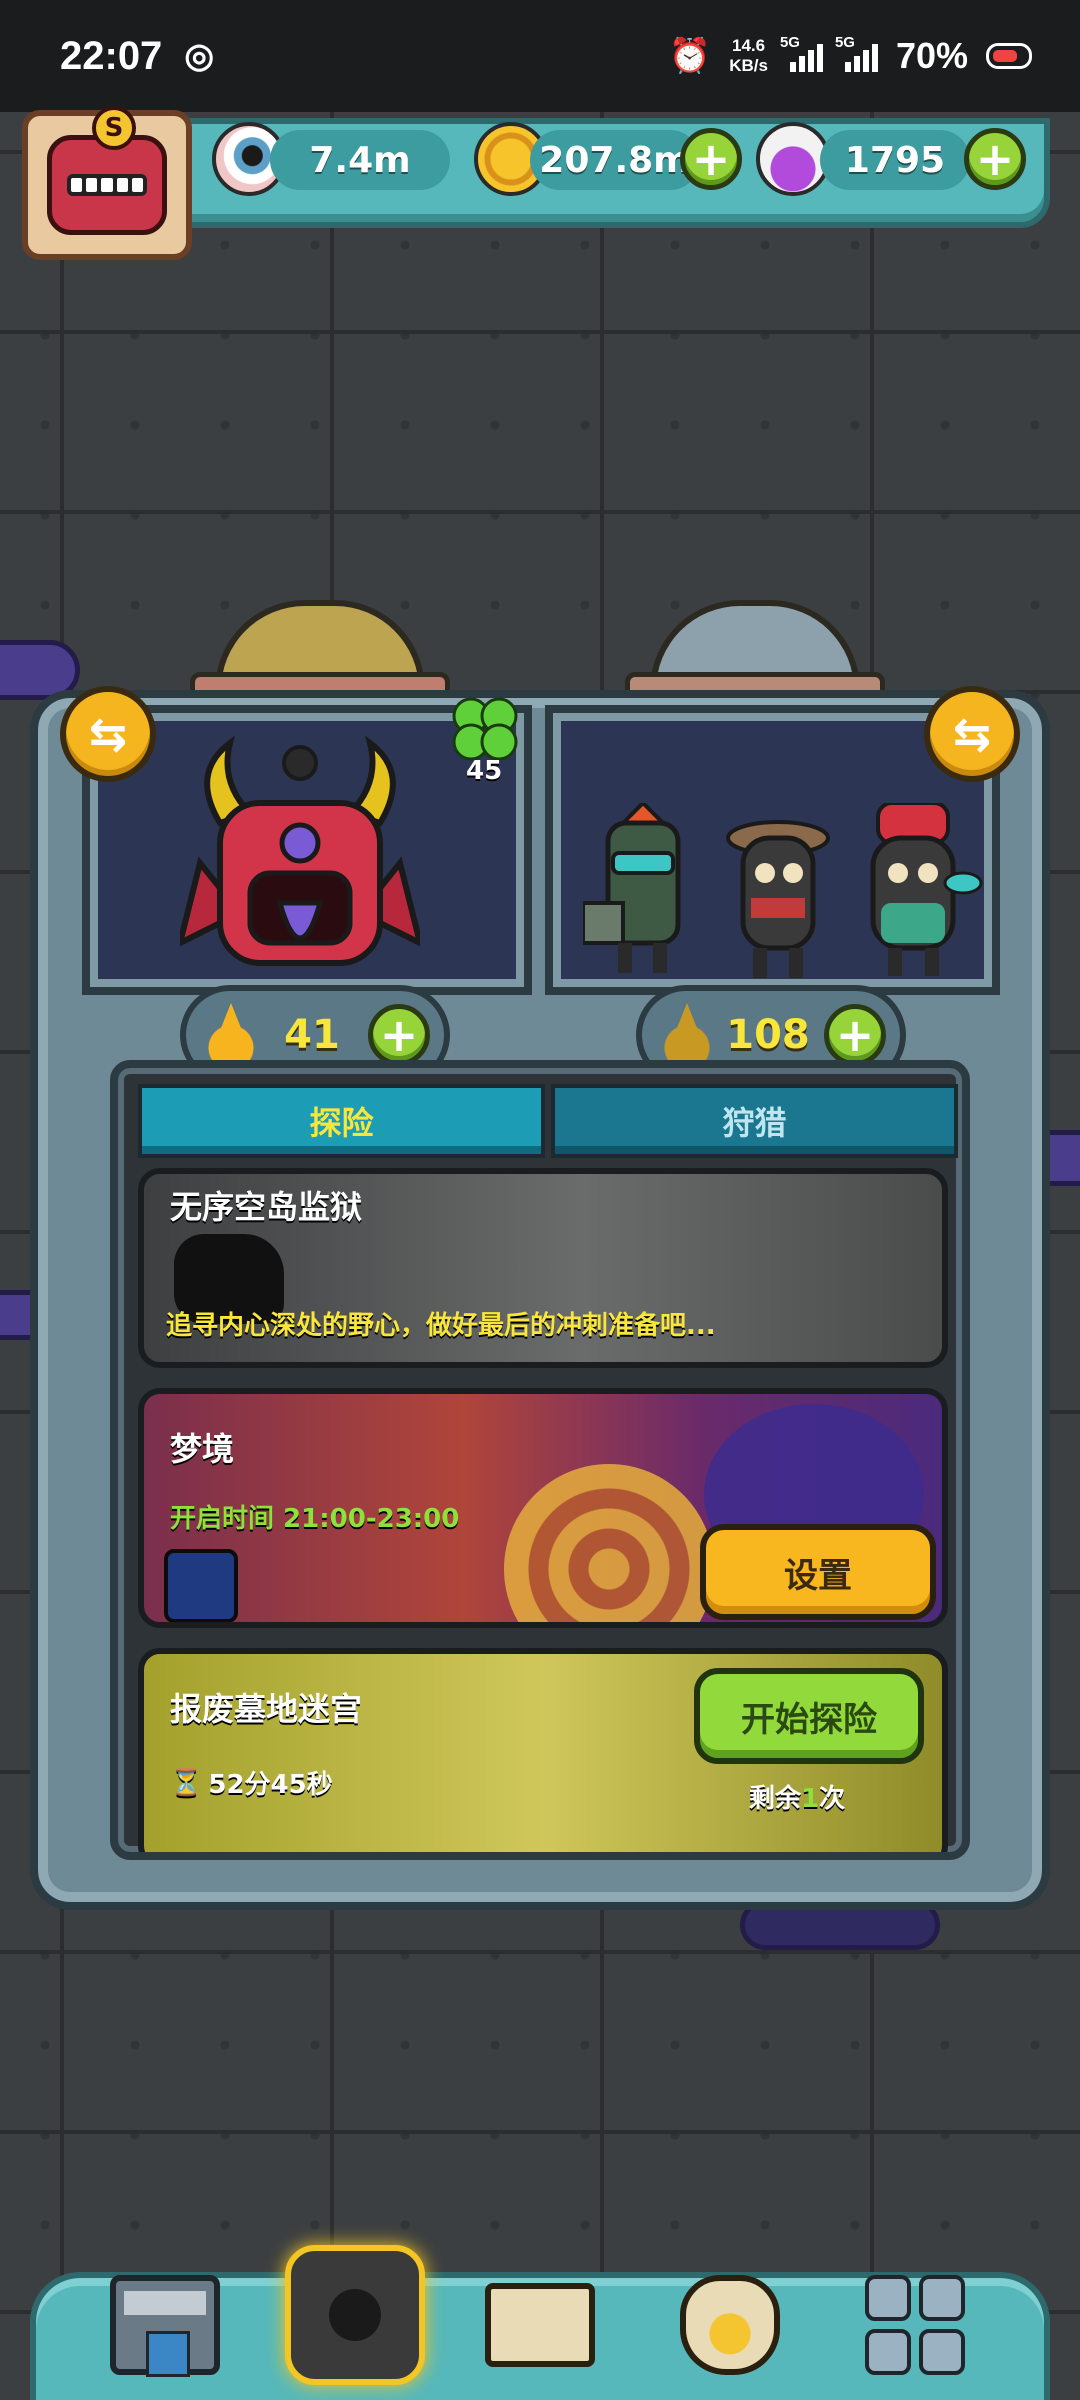 This screenshot has width=1080, height=2400. I want to click on open-time: 开启时间 21:00-23:00, so click(315, 1519).